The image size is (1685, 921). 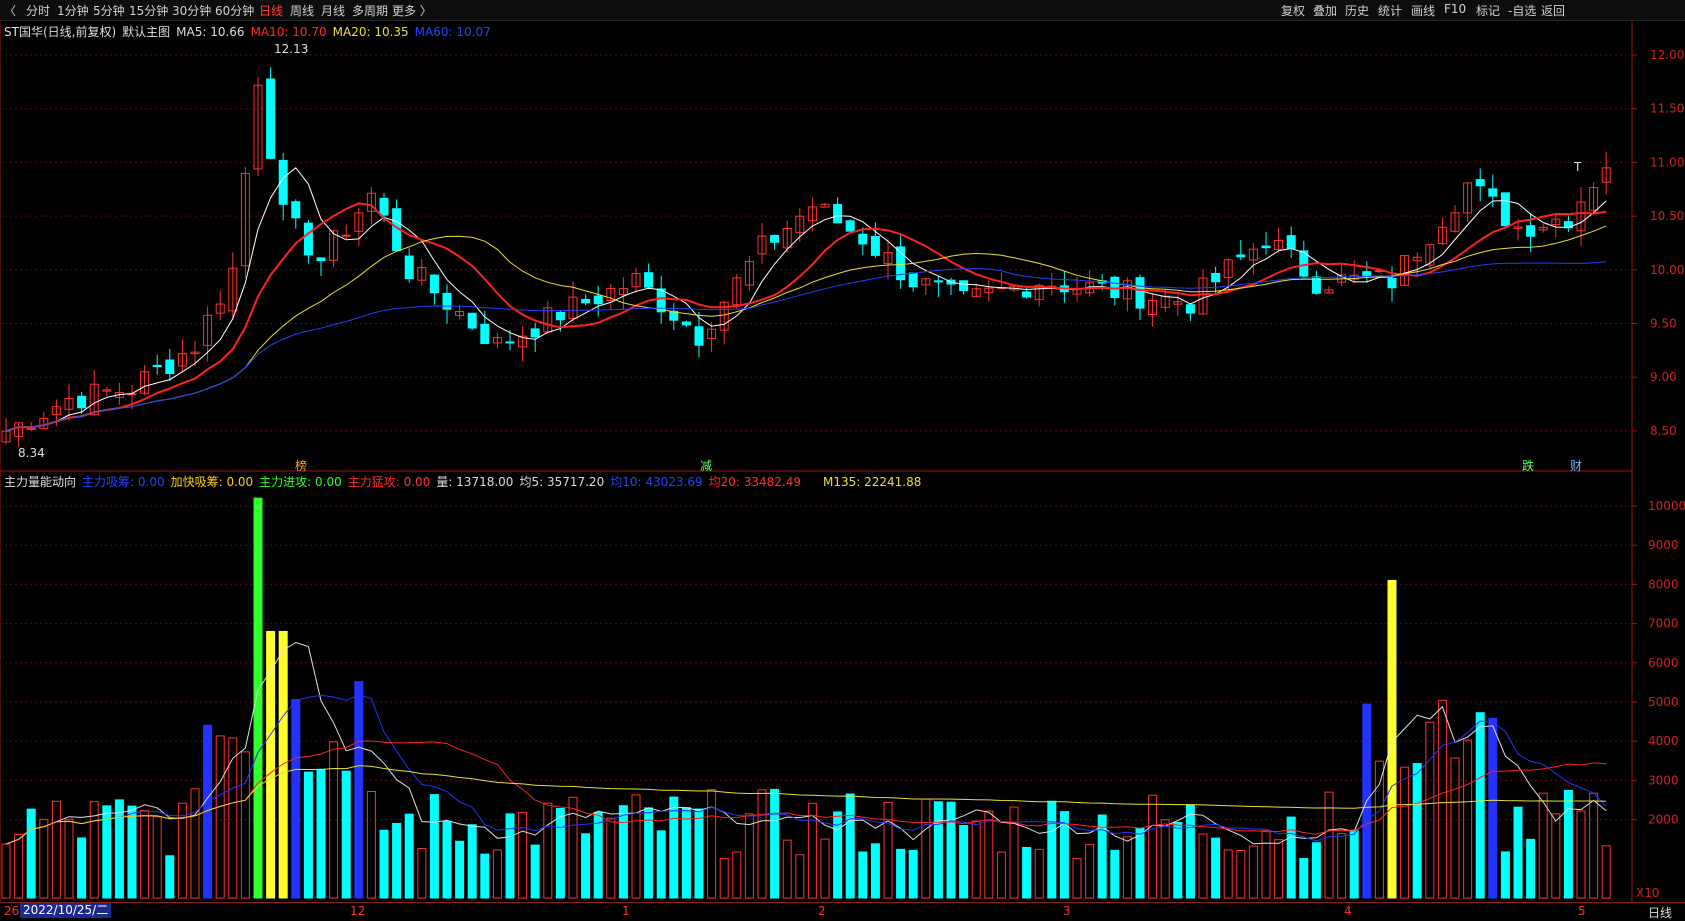 I want to click on volume-tick-label: 10000, so click(x=1666, y=506).